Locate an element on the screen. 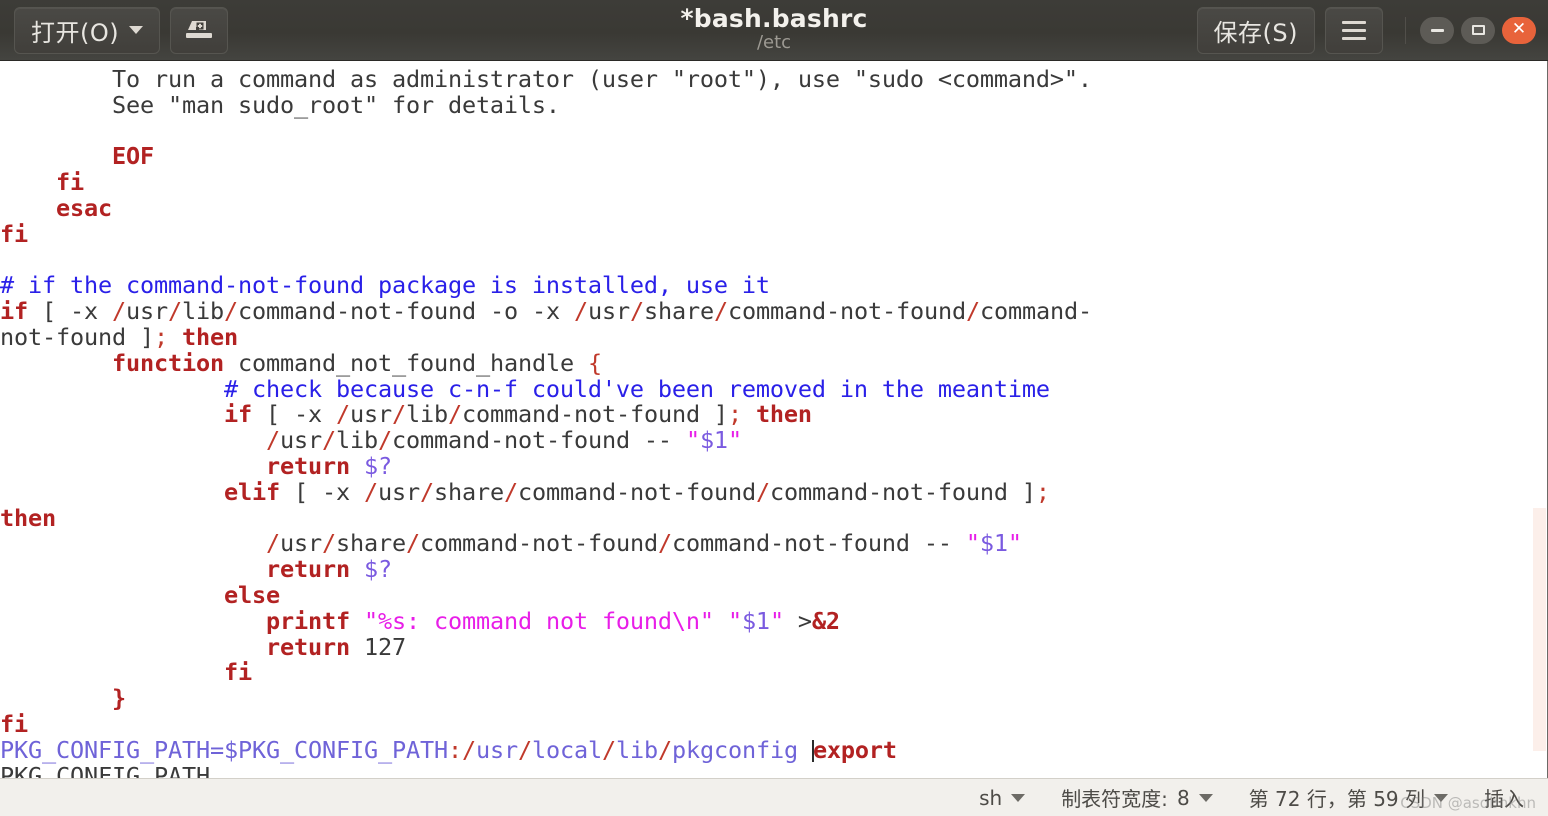 This screenshot has width=1548, height=816. tab-width-value: 8 is located at coordinates (1183, 797).